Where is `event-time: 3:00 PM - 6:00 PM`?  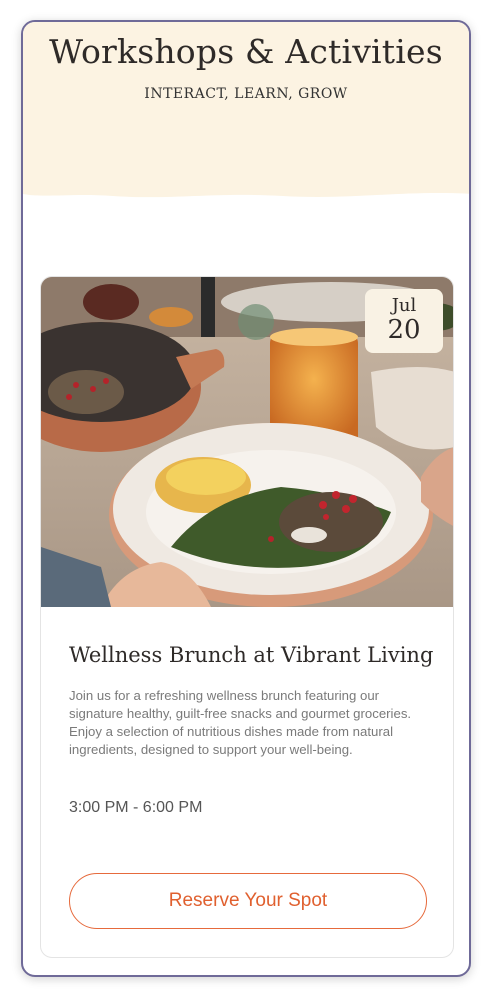
event-time: 3:00 PM - 6:00 PM is located at coordinates (136, 807).